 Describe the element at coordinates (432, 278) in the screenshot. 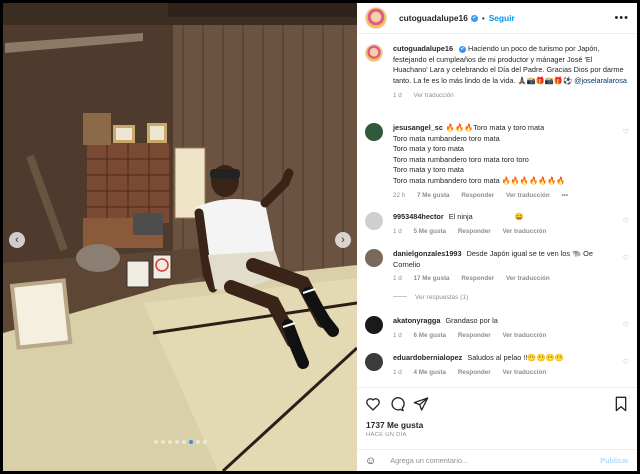

I see `comment-likes: 17 Me gusta` at that location.